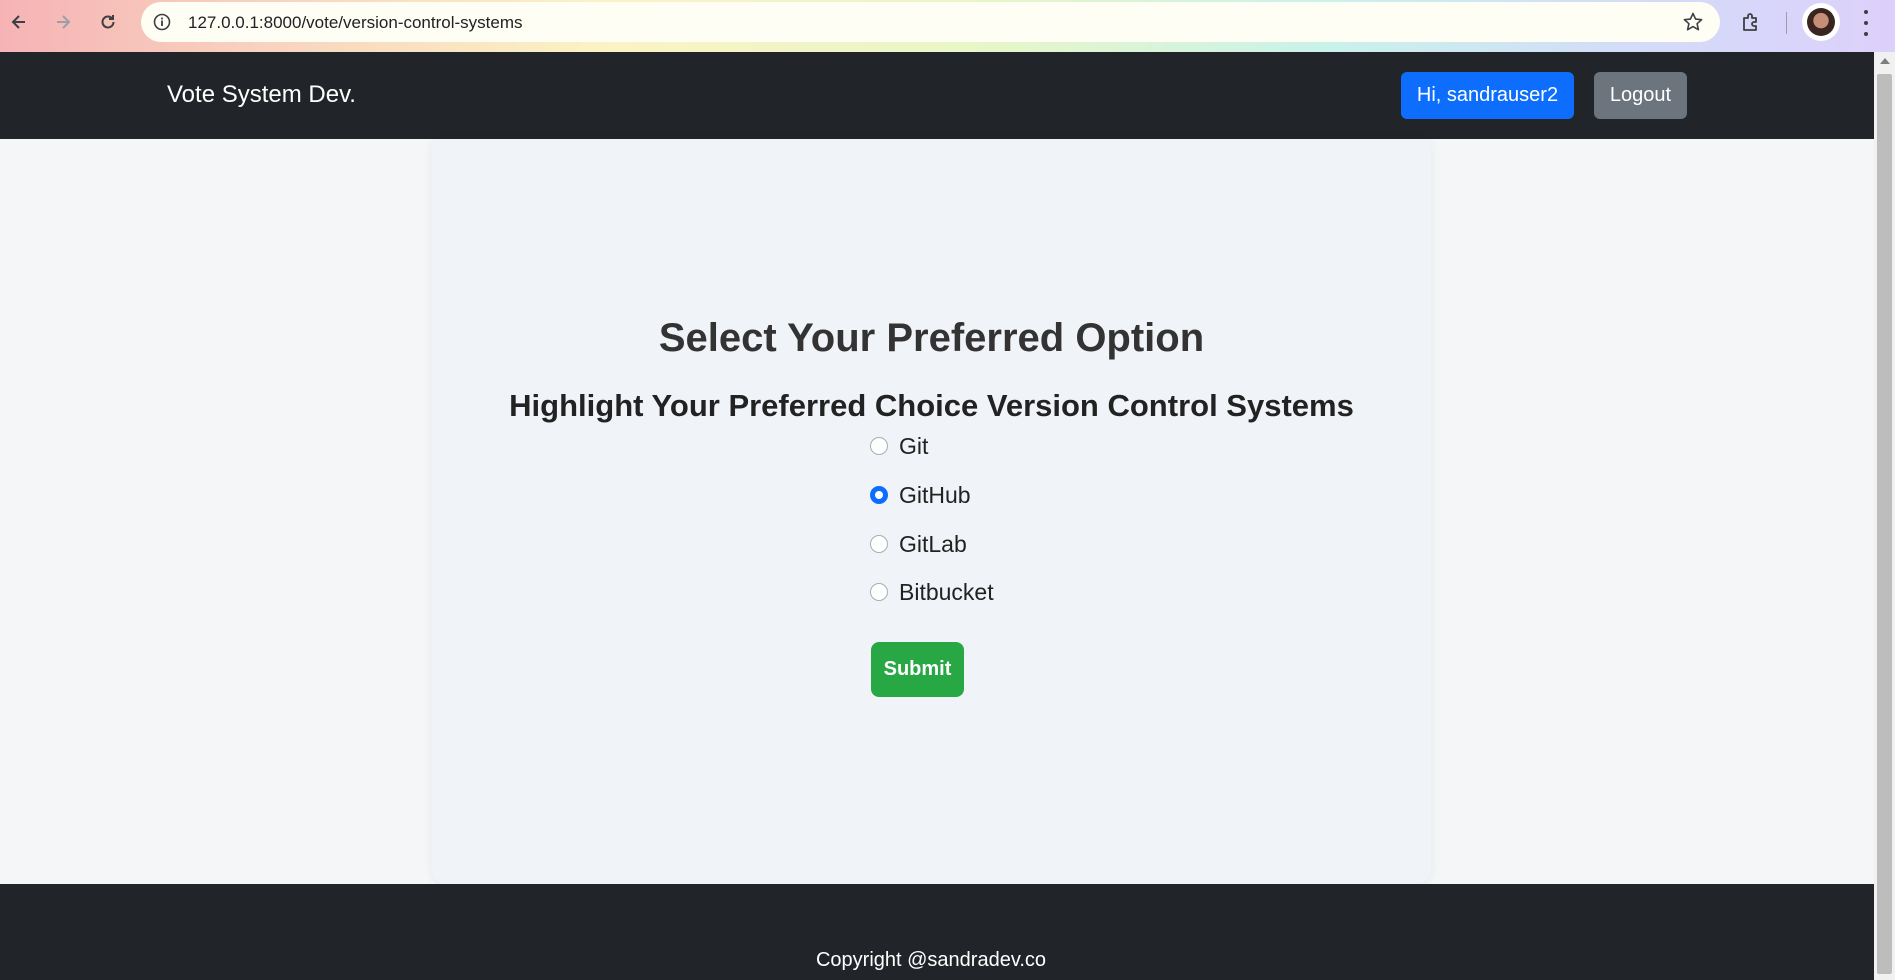  I want to click on page-scrollbar, so click(1884, 516).